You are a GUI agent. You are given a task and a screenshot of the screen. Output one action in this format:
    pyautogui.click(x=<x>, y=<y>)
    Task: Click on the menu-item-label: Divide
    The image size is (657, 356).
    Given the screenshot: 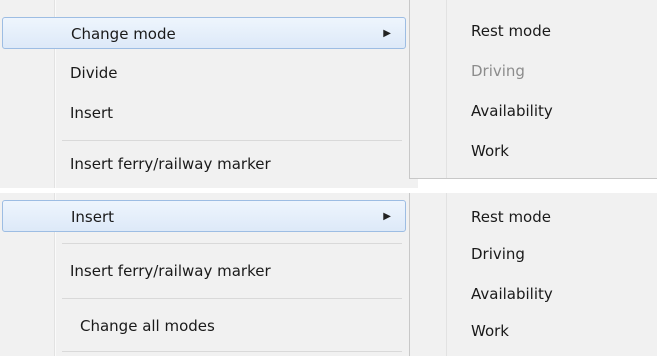 What is the action you would take?
    pyautogui.click(x=94, y=73)
    